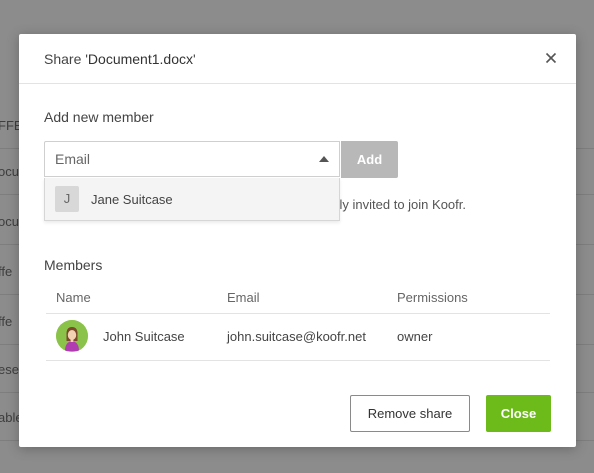 Image resolution: width=594 pixels, height=473 pixels. I want to click on member-email: john.suitcase@koofr.net, so click(296, 336).